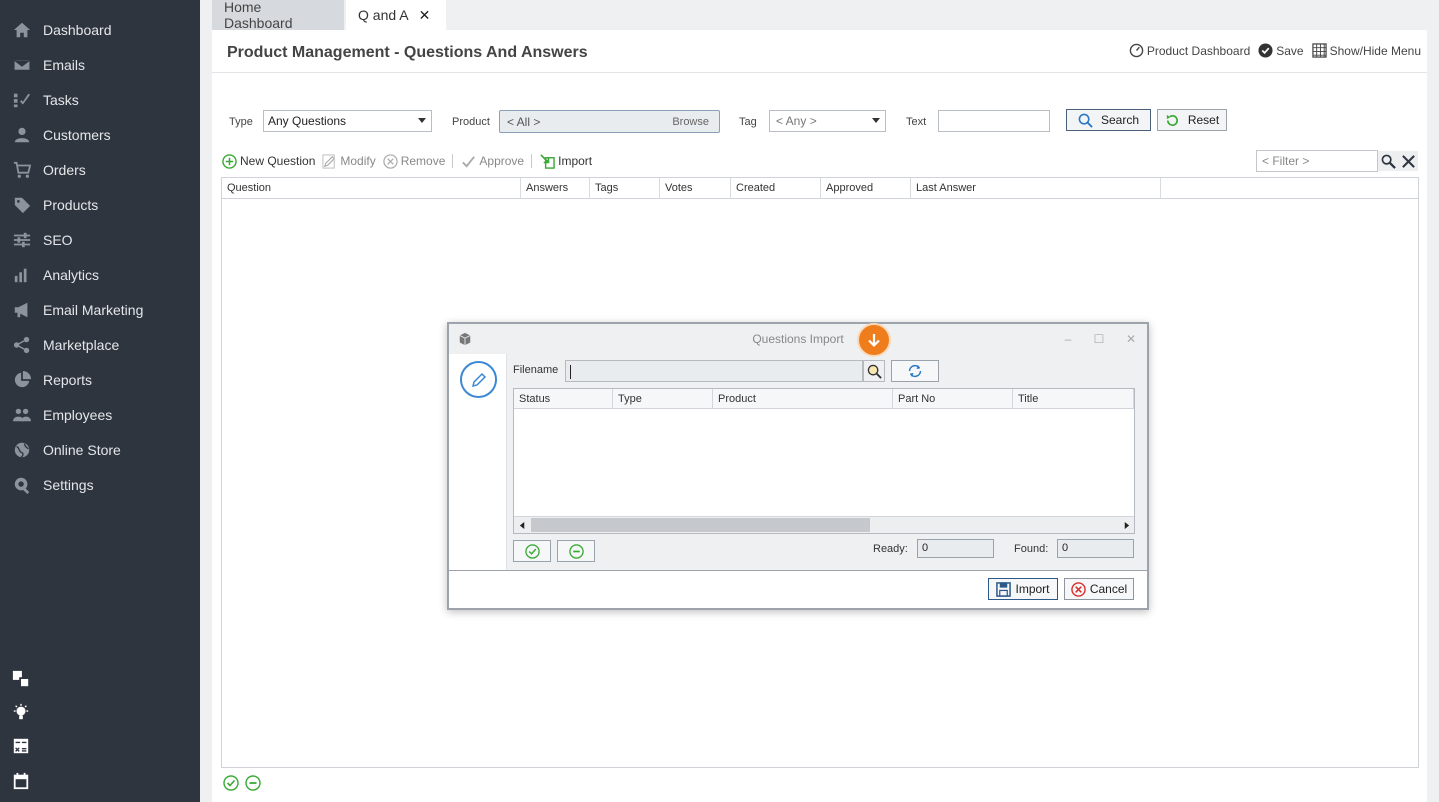 This screenshot has width=1439, height=802. I want to click on globe-icon, so click(22, 450).